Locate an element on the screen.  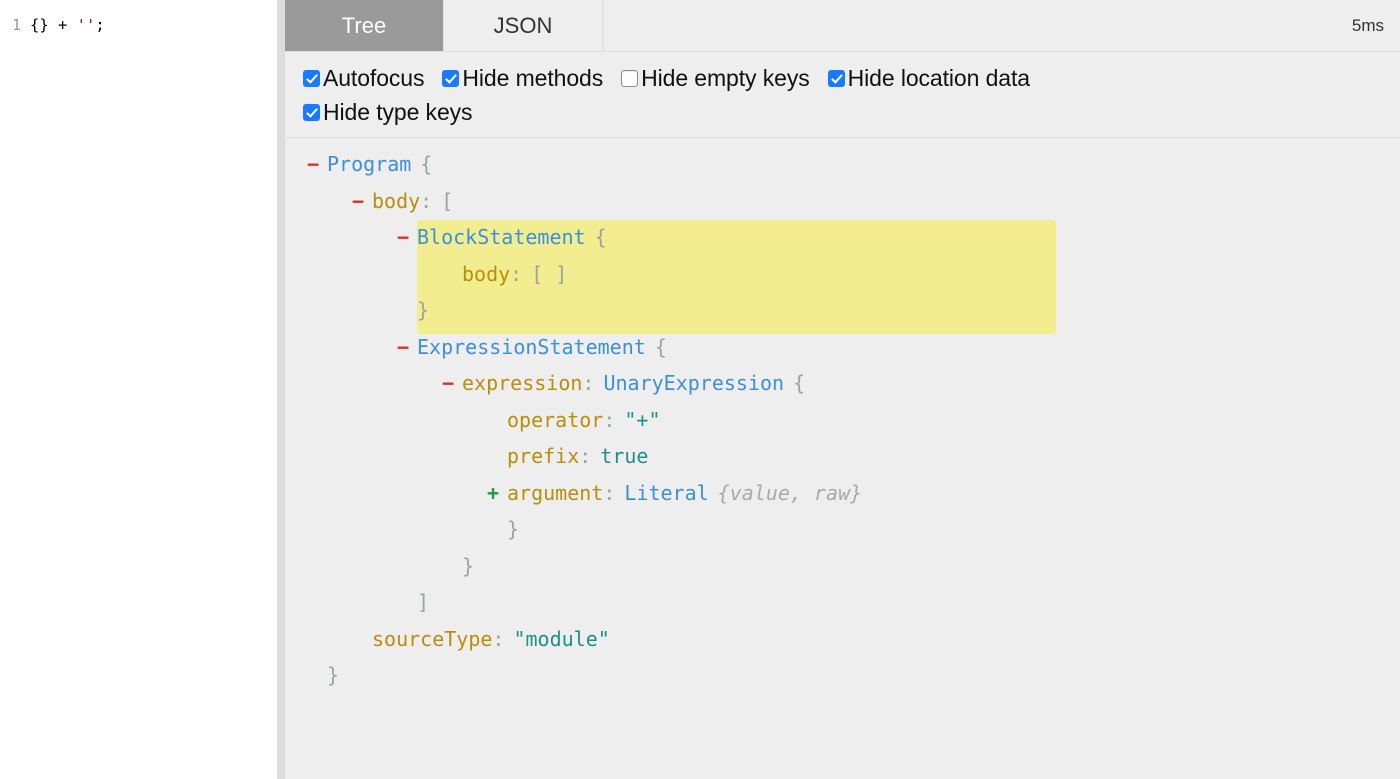
option-label: Hide location data is located at coordinates (938, 78).